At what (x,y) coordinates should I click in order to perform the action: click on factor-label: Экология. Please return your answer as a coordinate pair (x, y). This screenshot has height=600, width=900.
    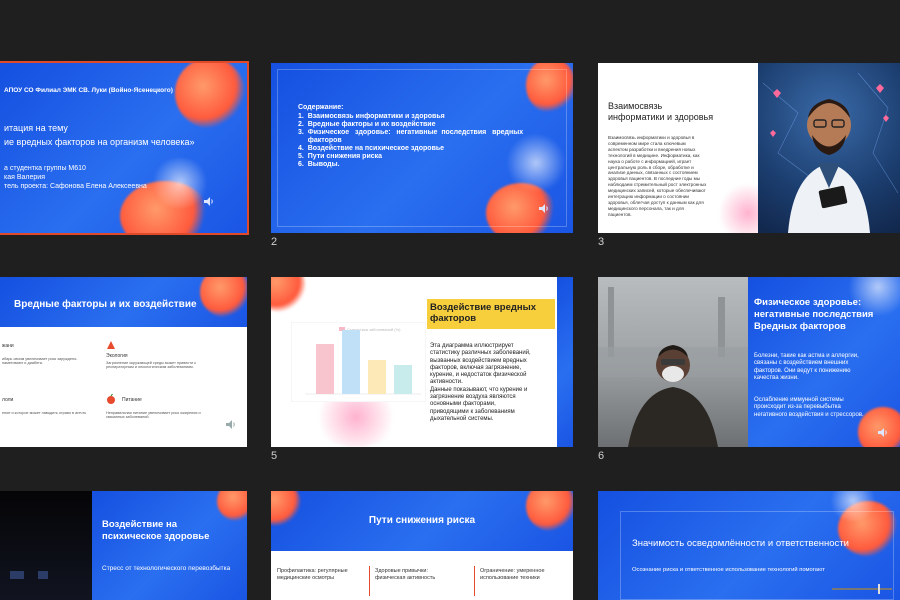
    Looking at the image, I should click on (117, 356).